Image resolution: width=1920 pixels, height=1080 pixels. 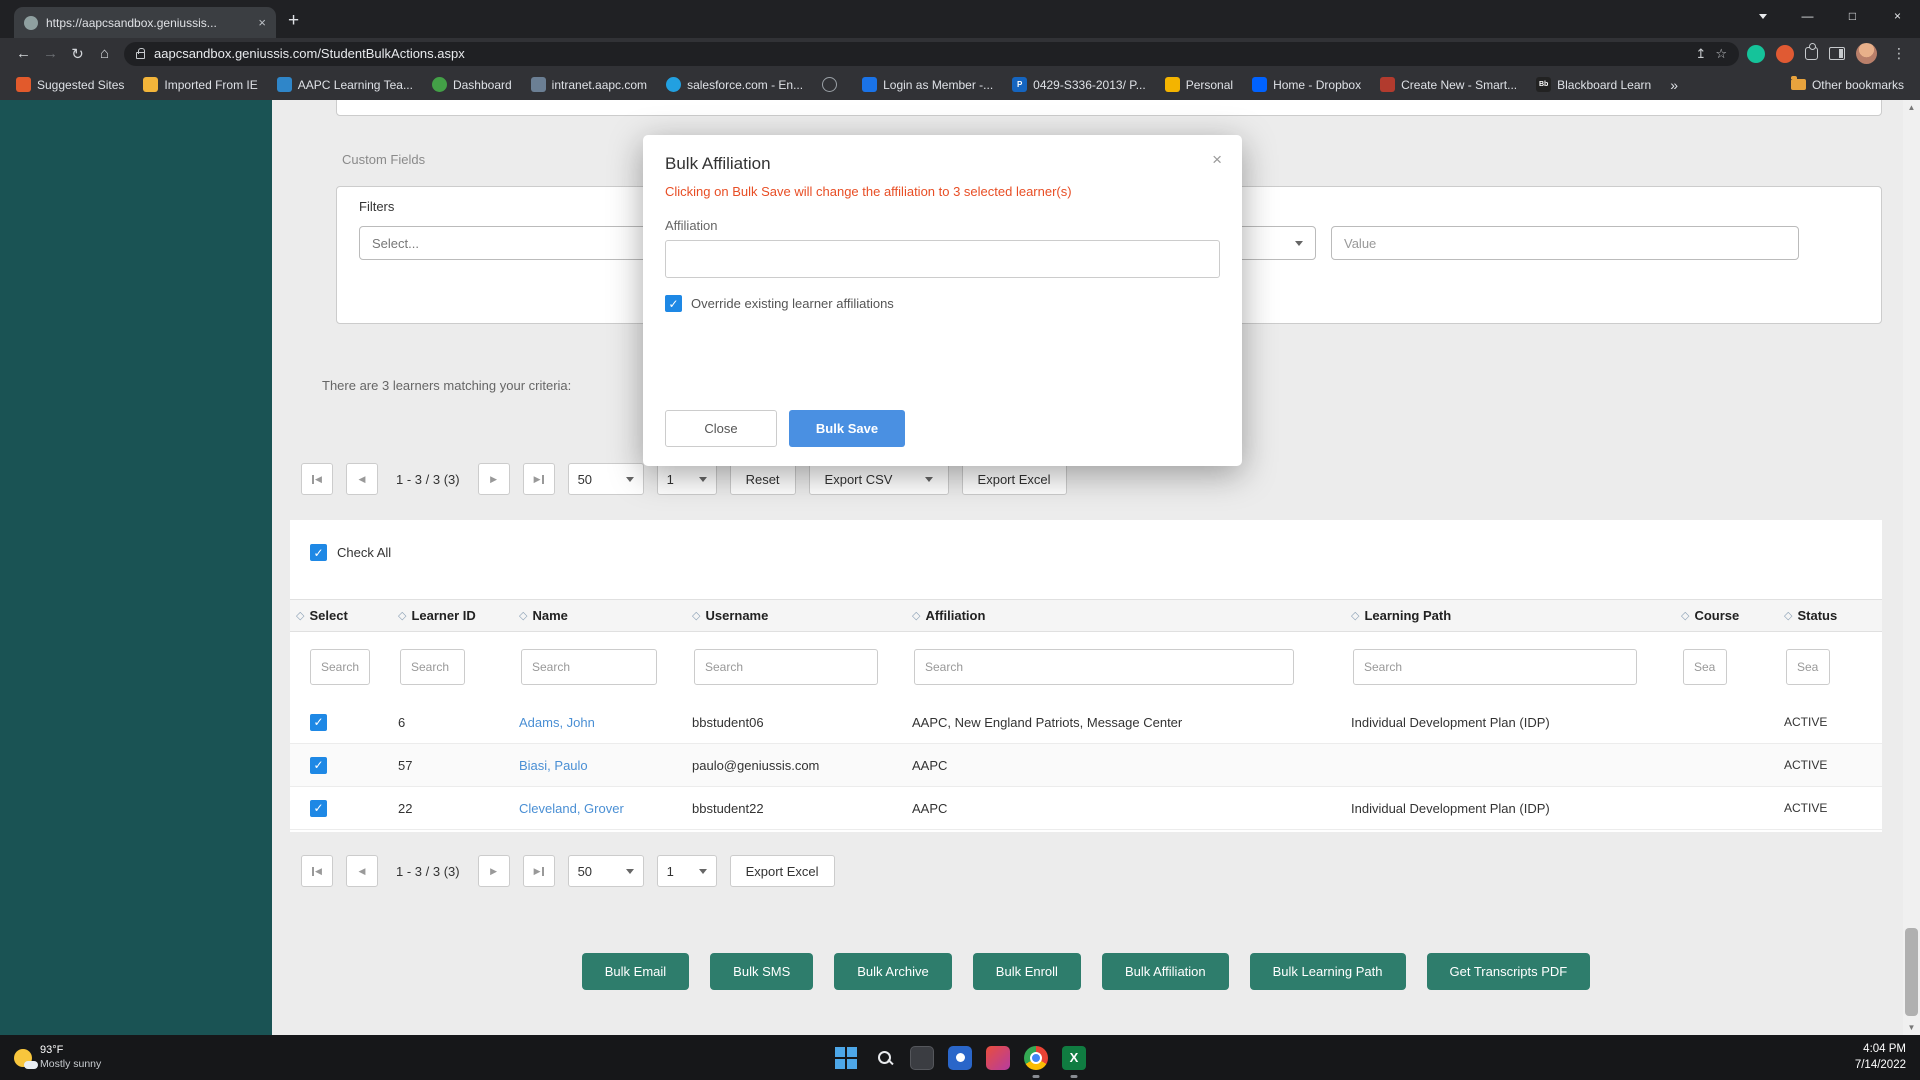 What do you see at coordinates (942, 259) in the screenshot?
I see `affiliation-input` at bounding box center [942, 259].